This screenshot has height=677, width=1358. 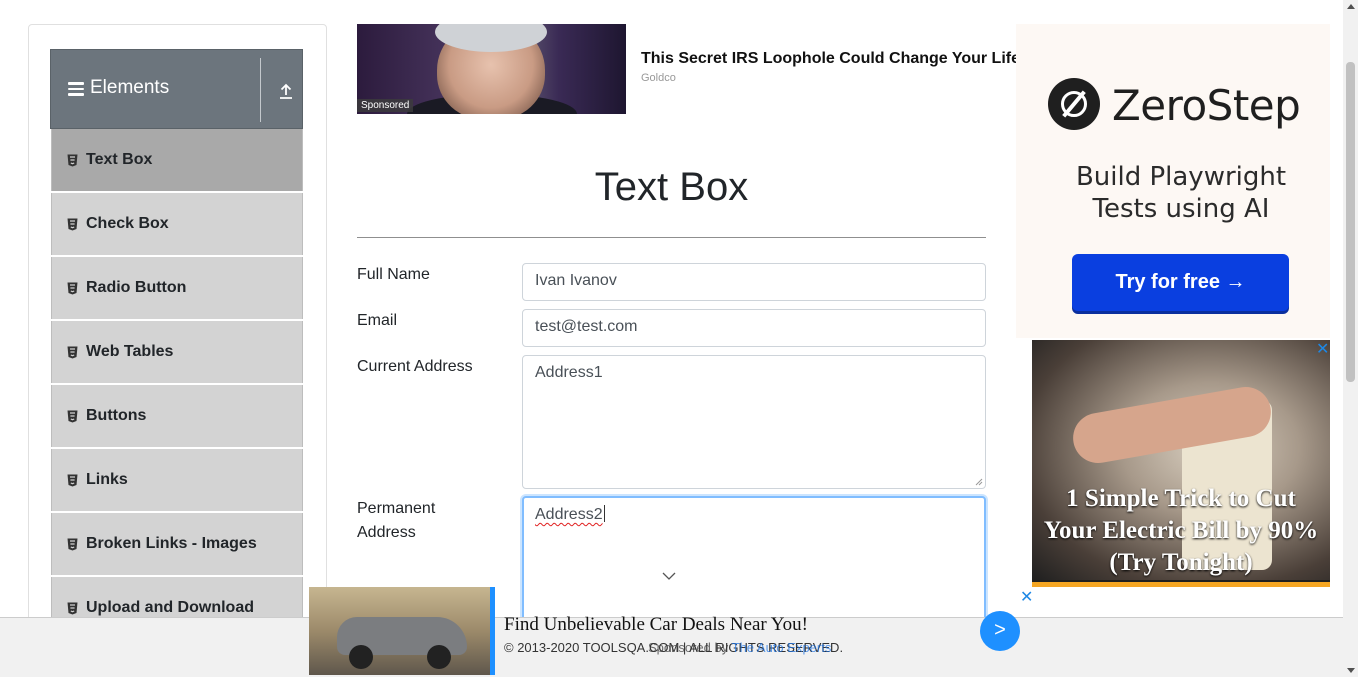 I want to click on permanent-address-value: Address2, so click(x=569, y=514).